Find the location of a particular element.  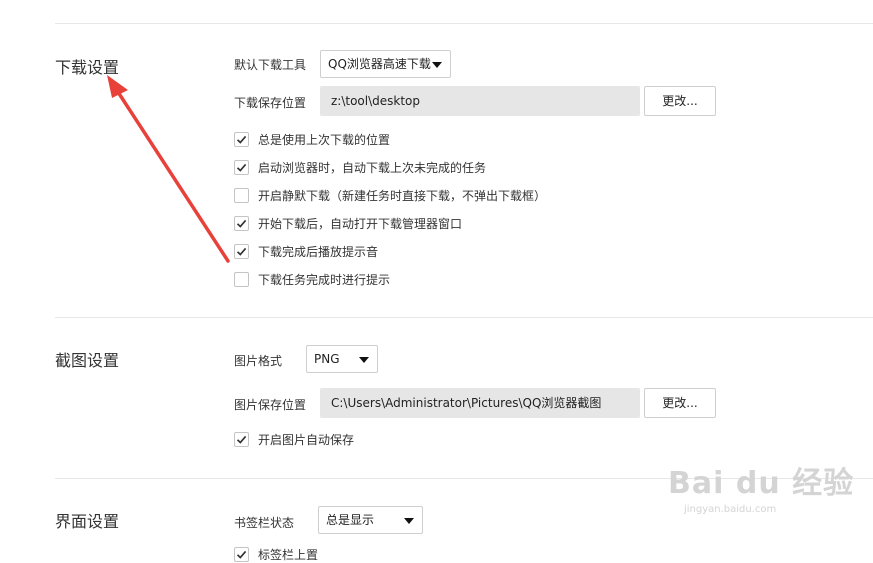

download-option-row: 总是使用上次下载的位置 is located at coordinates (312, 139).